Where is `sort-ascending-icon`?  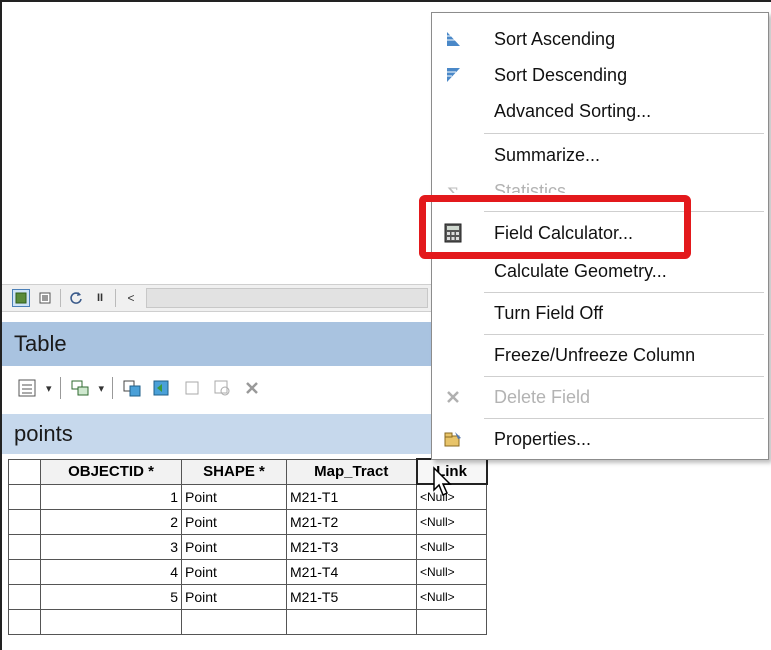
sort-ascending-icon is located at coordinates (453, 39).